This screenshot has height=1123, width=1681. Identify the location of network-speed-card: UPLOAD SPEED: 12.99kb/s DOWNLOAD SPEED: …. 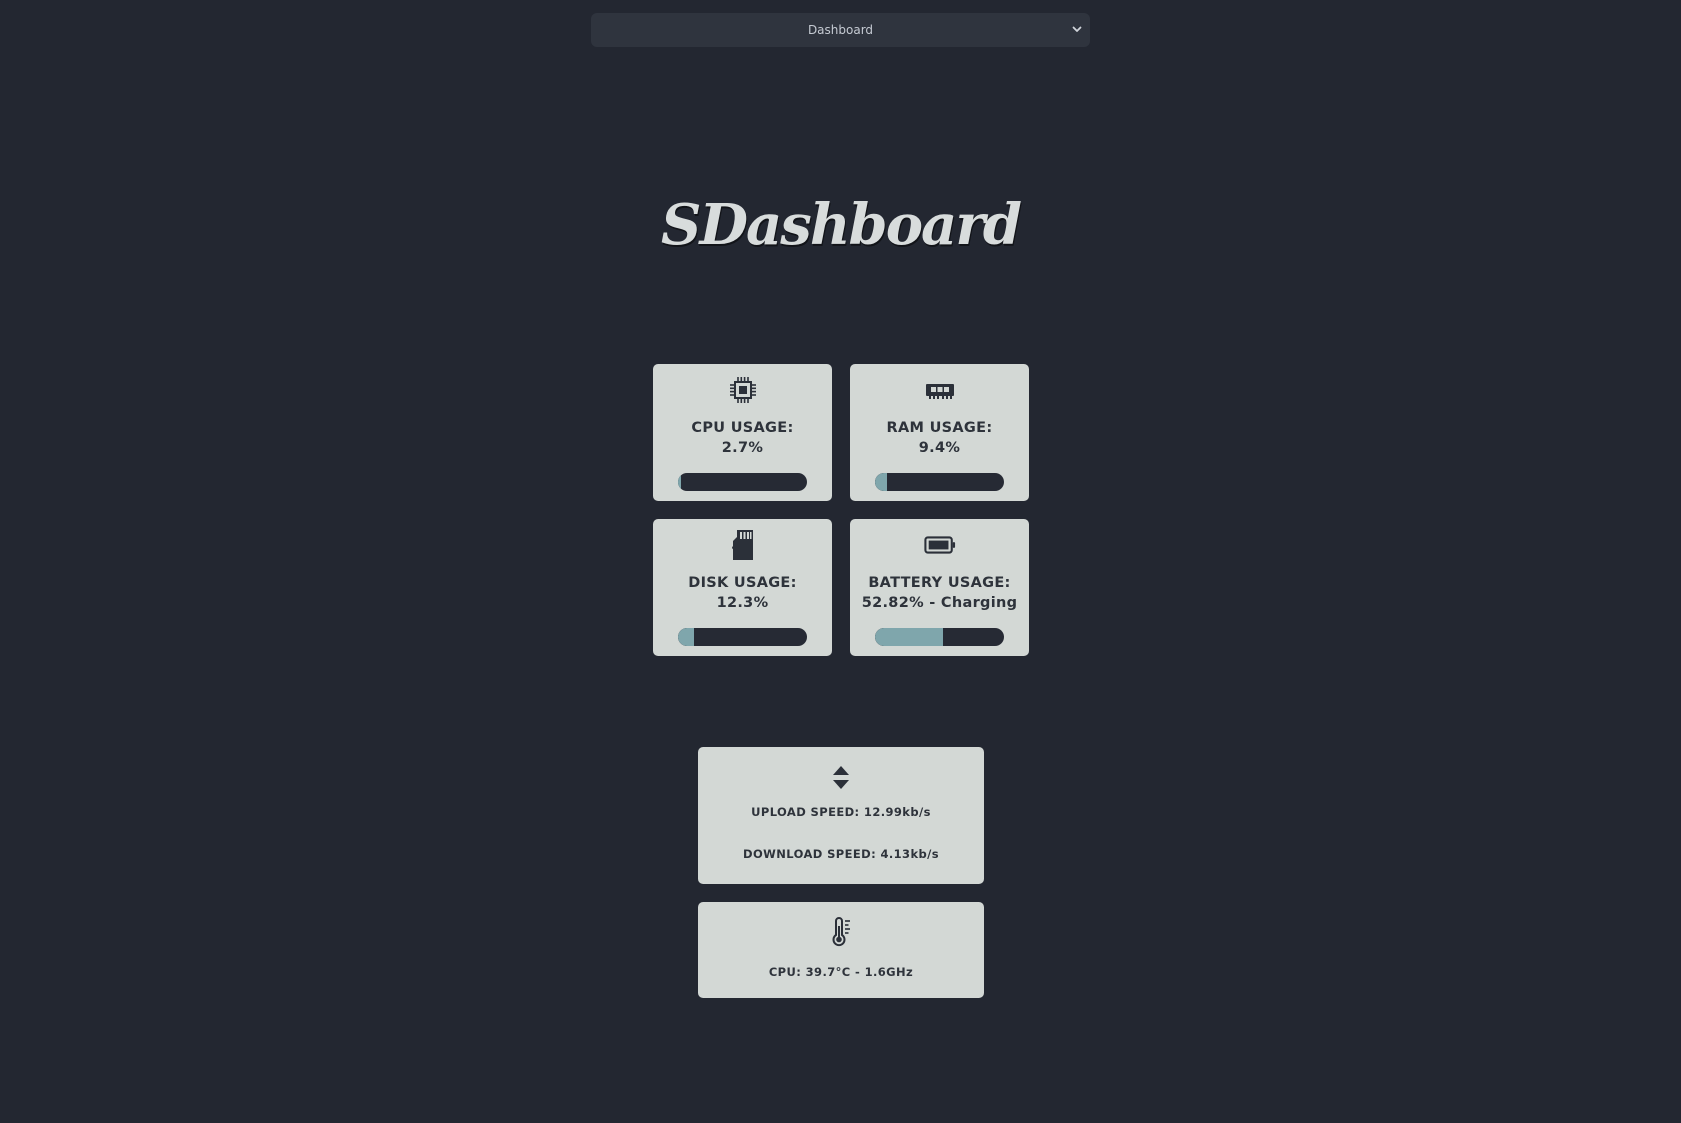
(841, 815).